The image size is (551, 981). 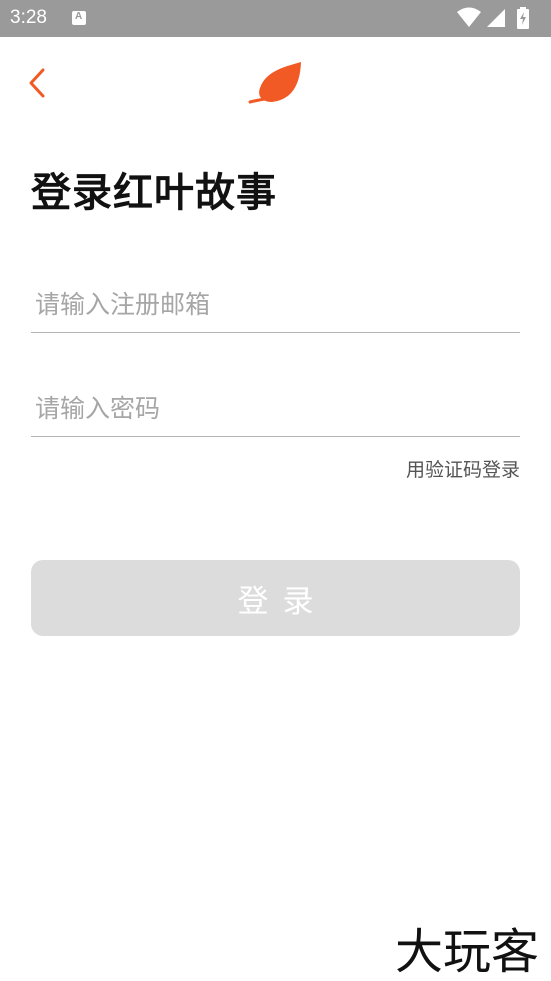 What do you see at coordinates (275, 18) in the screenshot?
I see `status-bar: 3:28 A` at bounding box center [275, 18].